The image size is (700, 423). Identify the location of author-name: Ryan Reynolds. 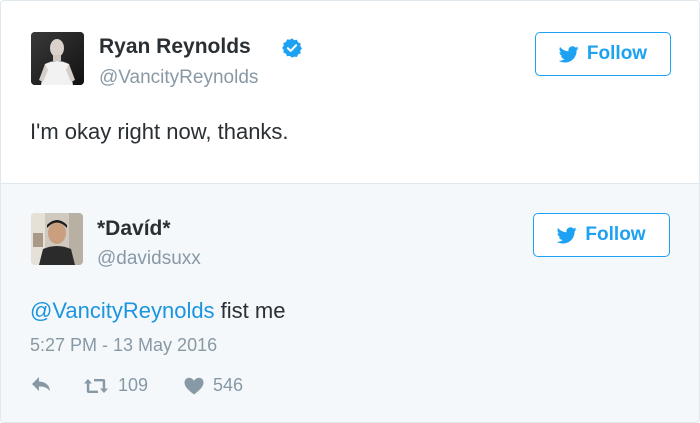
(175, 47).